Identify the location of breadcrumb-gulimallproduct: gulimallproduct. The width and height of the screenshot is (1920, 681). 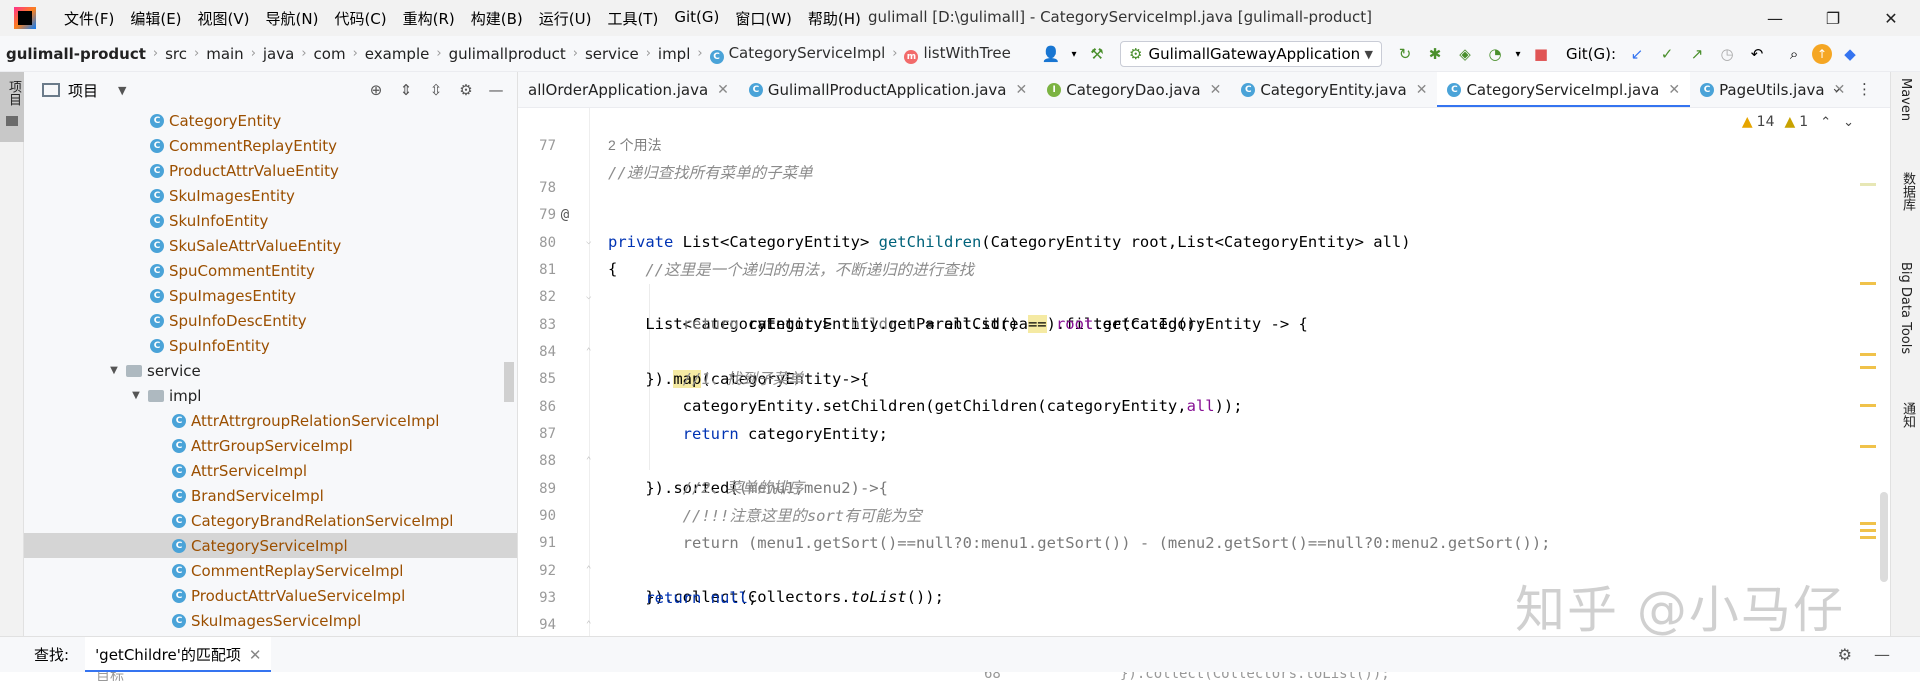
(507, 54).